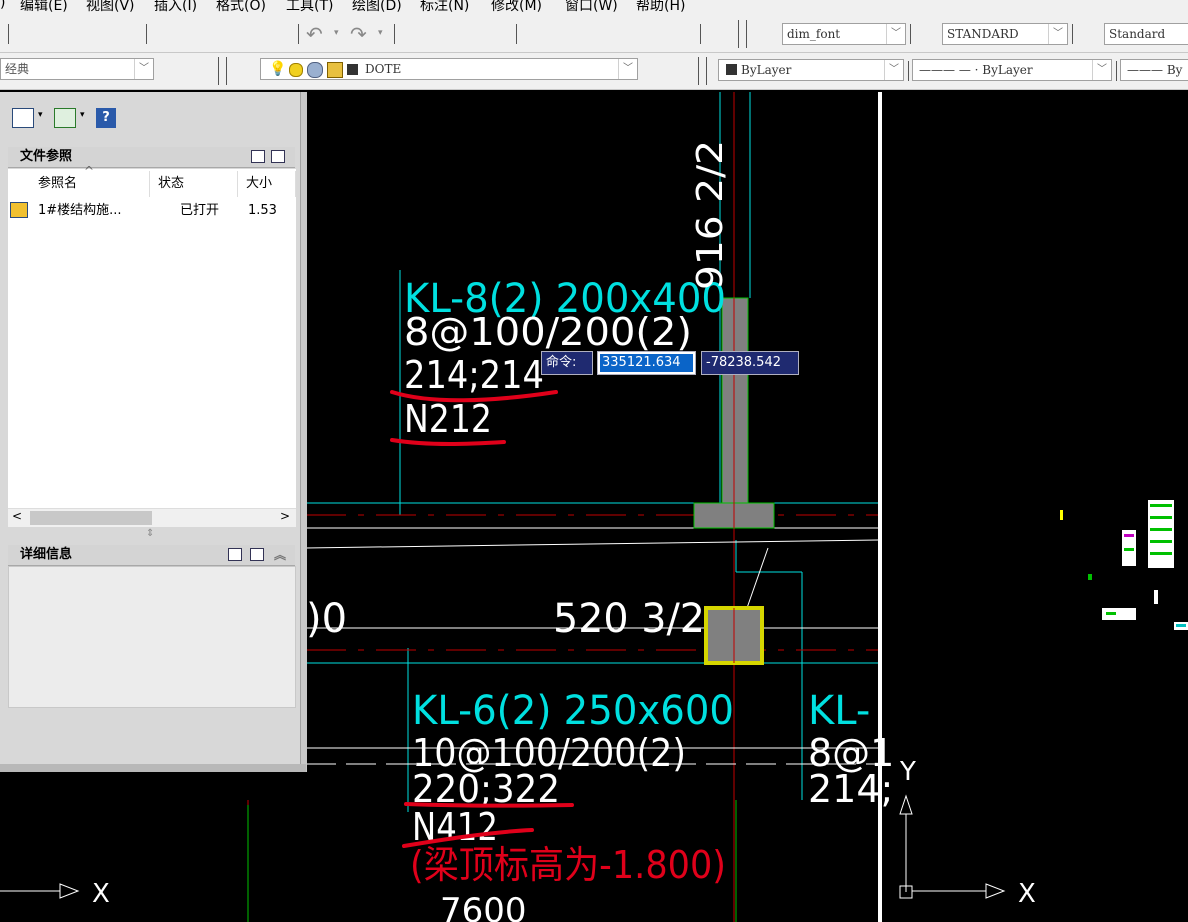  Describe the element at coordinates (262, 210) in the screenshot. I see `xref-row-size: 1.53` at that location.